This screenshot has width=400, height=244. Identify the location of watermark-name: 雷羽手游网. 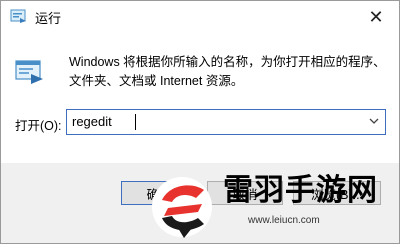
(300, 190).